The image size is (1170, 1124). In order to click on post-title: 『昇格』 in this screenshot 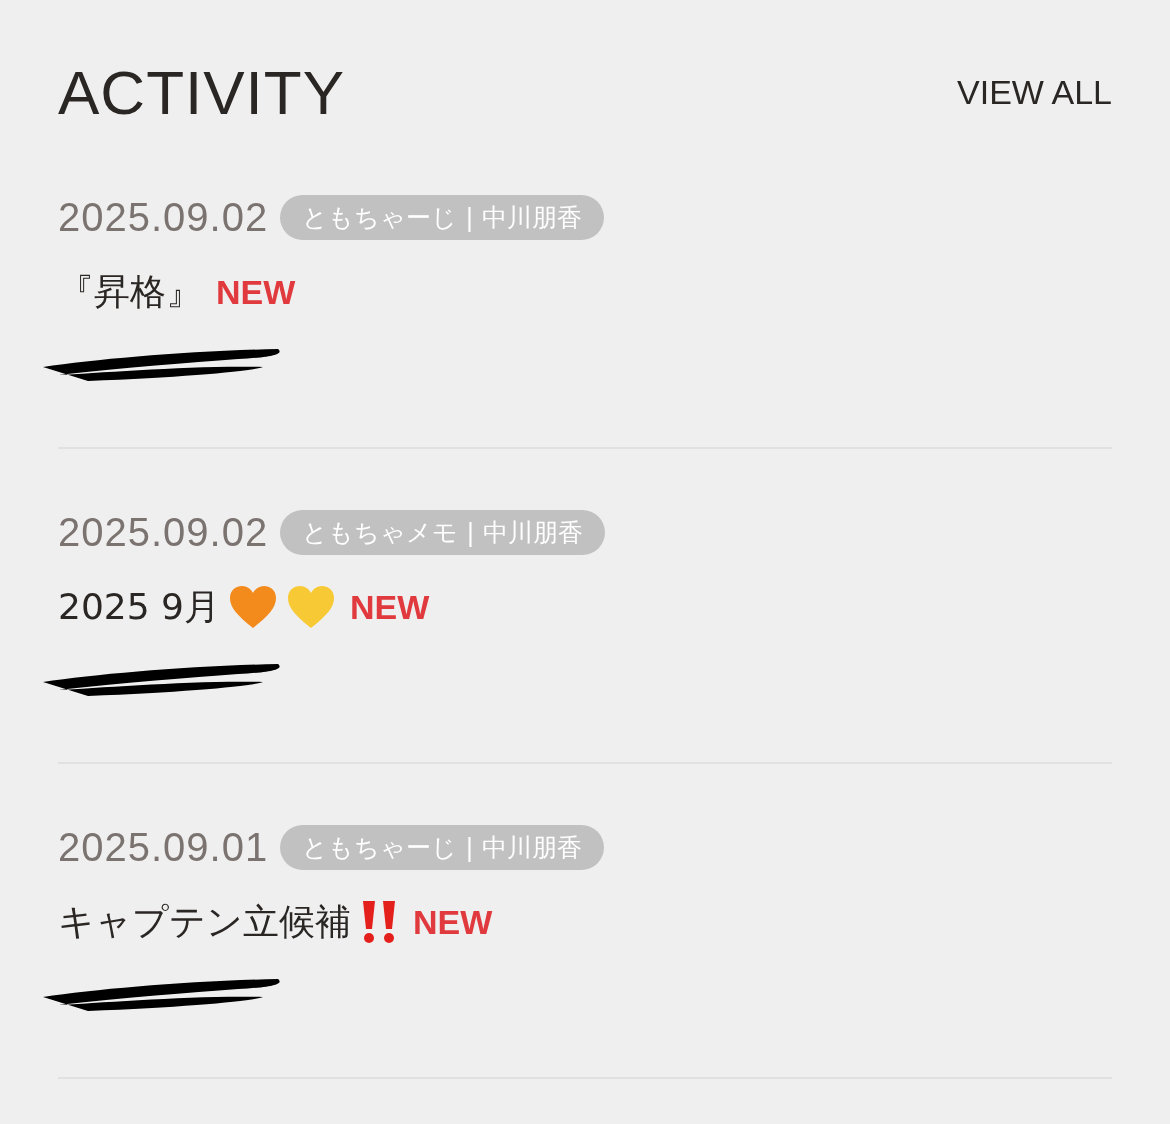, I will do `click(130, 292)`.